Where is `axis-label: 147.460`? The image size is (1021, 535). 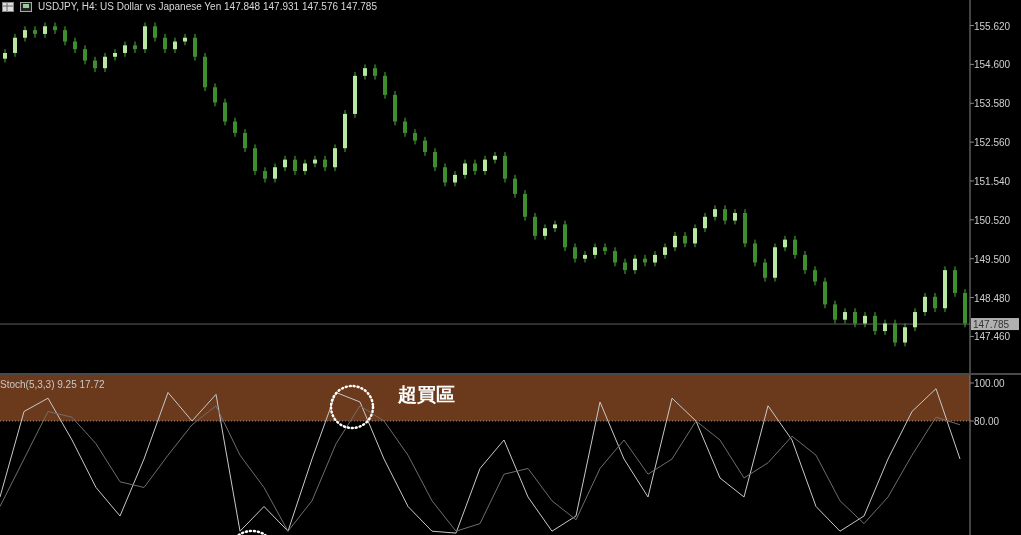
axis-label: 147.460 is located at coordinates (992, 337).